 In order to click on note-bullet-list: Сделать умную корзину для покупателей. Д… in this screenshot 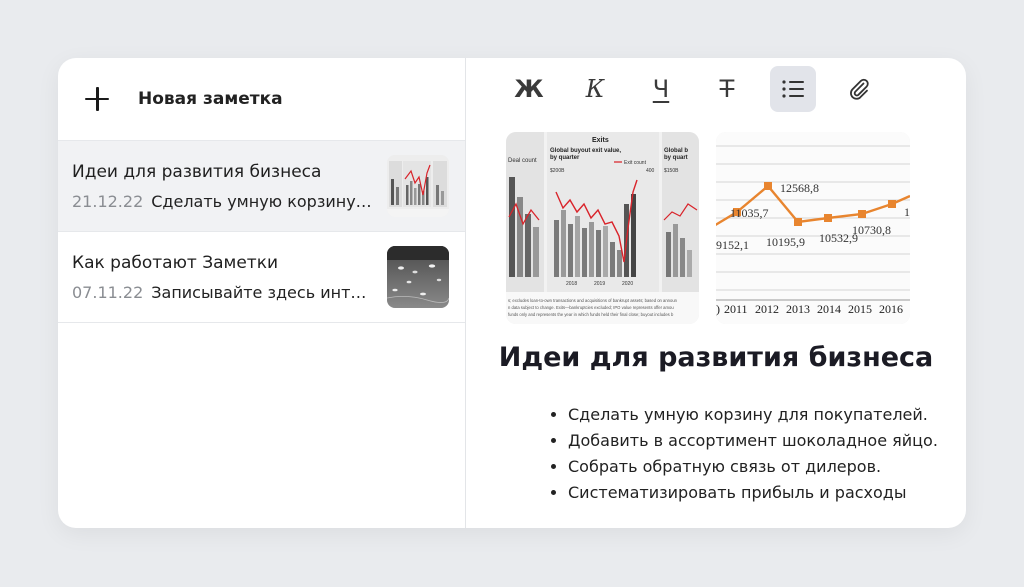, I will do `click(744, 454)`.